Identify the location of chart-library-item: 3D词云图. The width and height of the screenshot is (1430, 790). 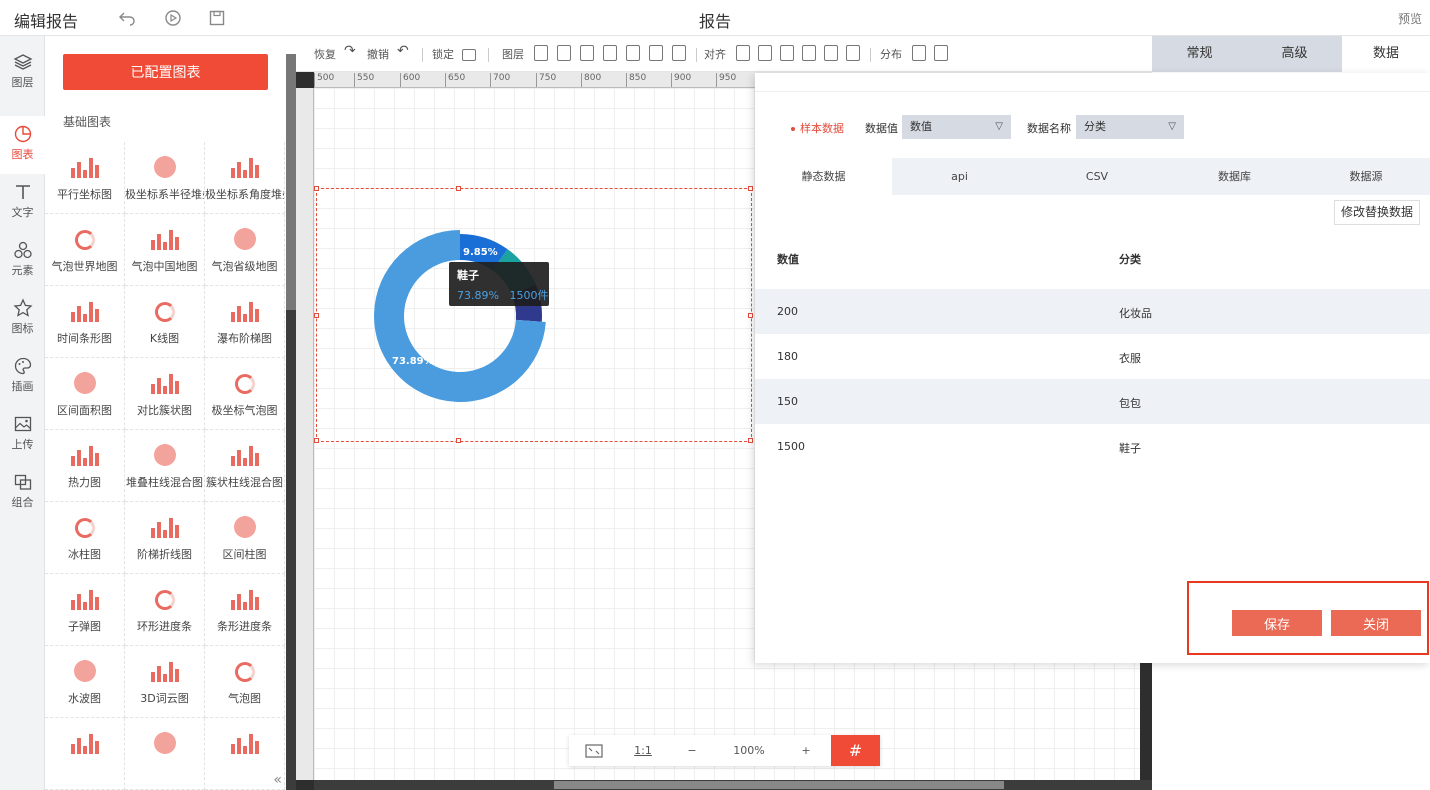
(165, 682).